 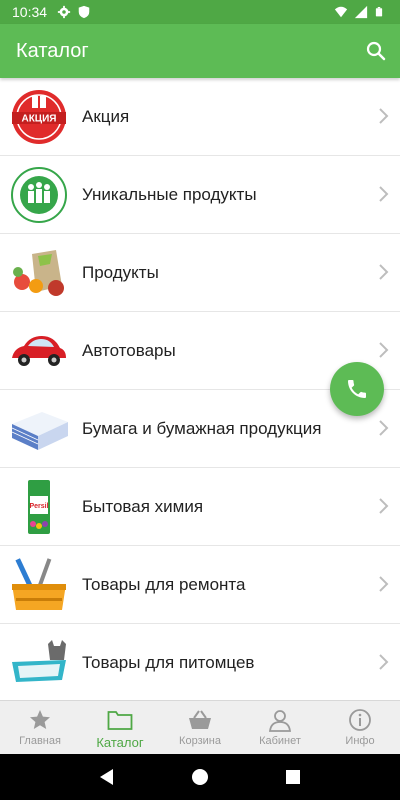 What do you see at coordinates (107, 777) in the screenshot?
I see `back-icon` at bounding box center [107, 777].